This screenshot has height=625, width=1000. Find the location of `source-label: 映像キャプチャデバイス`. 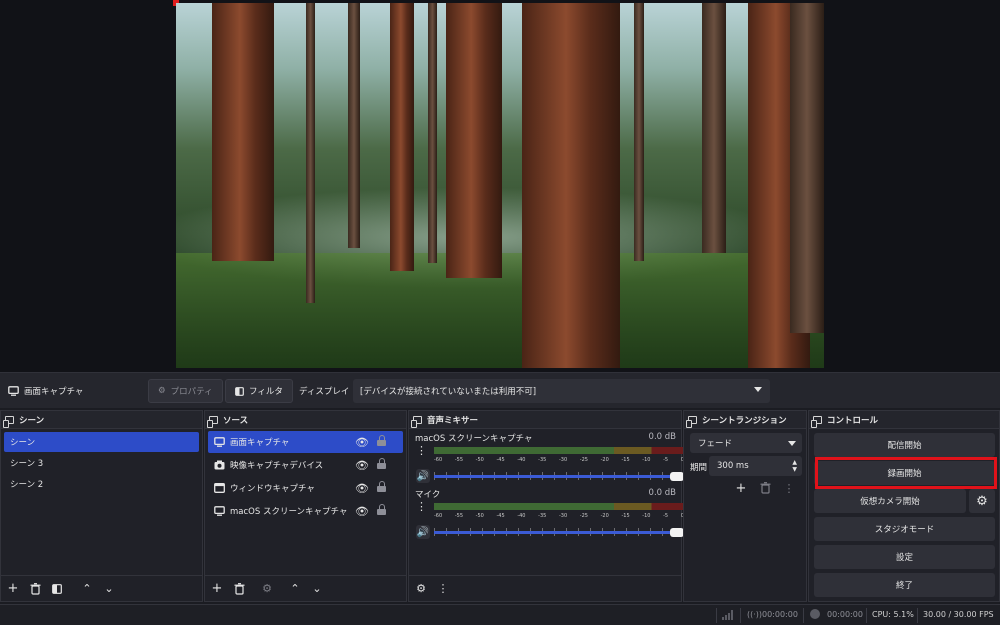

source-label: 映像キャプチャデバイス is located at coordinates (277, 466).